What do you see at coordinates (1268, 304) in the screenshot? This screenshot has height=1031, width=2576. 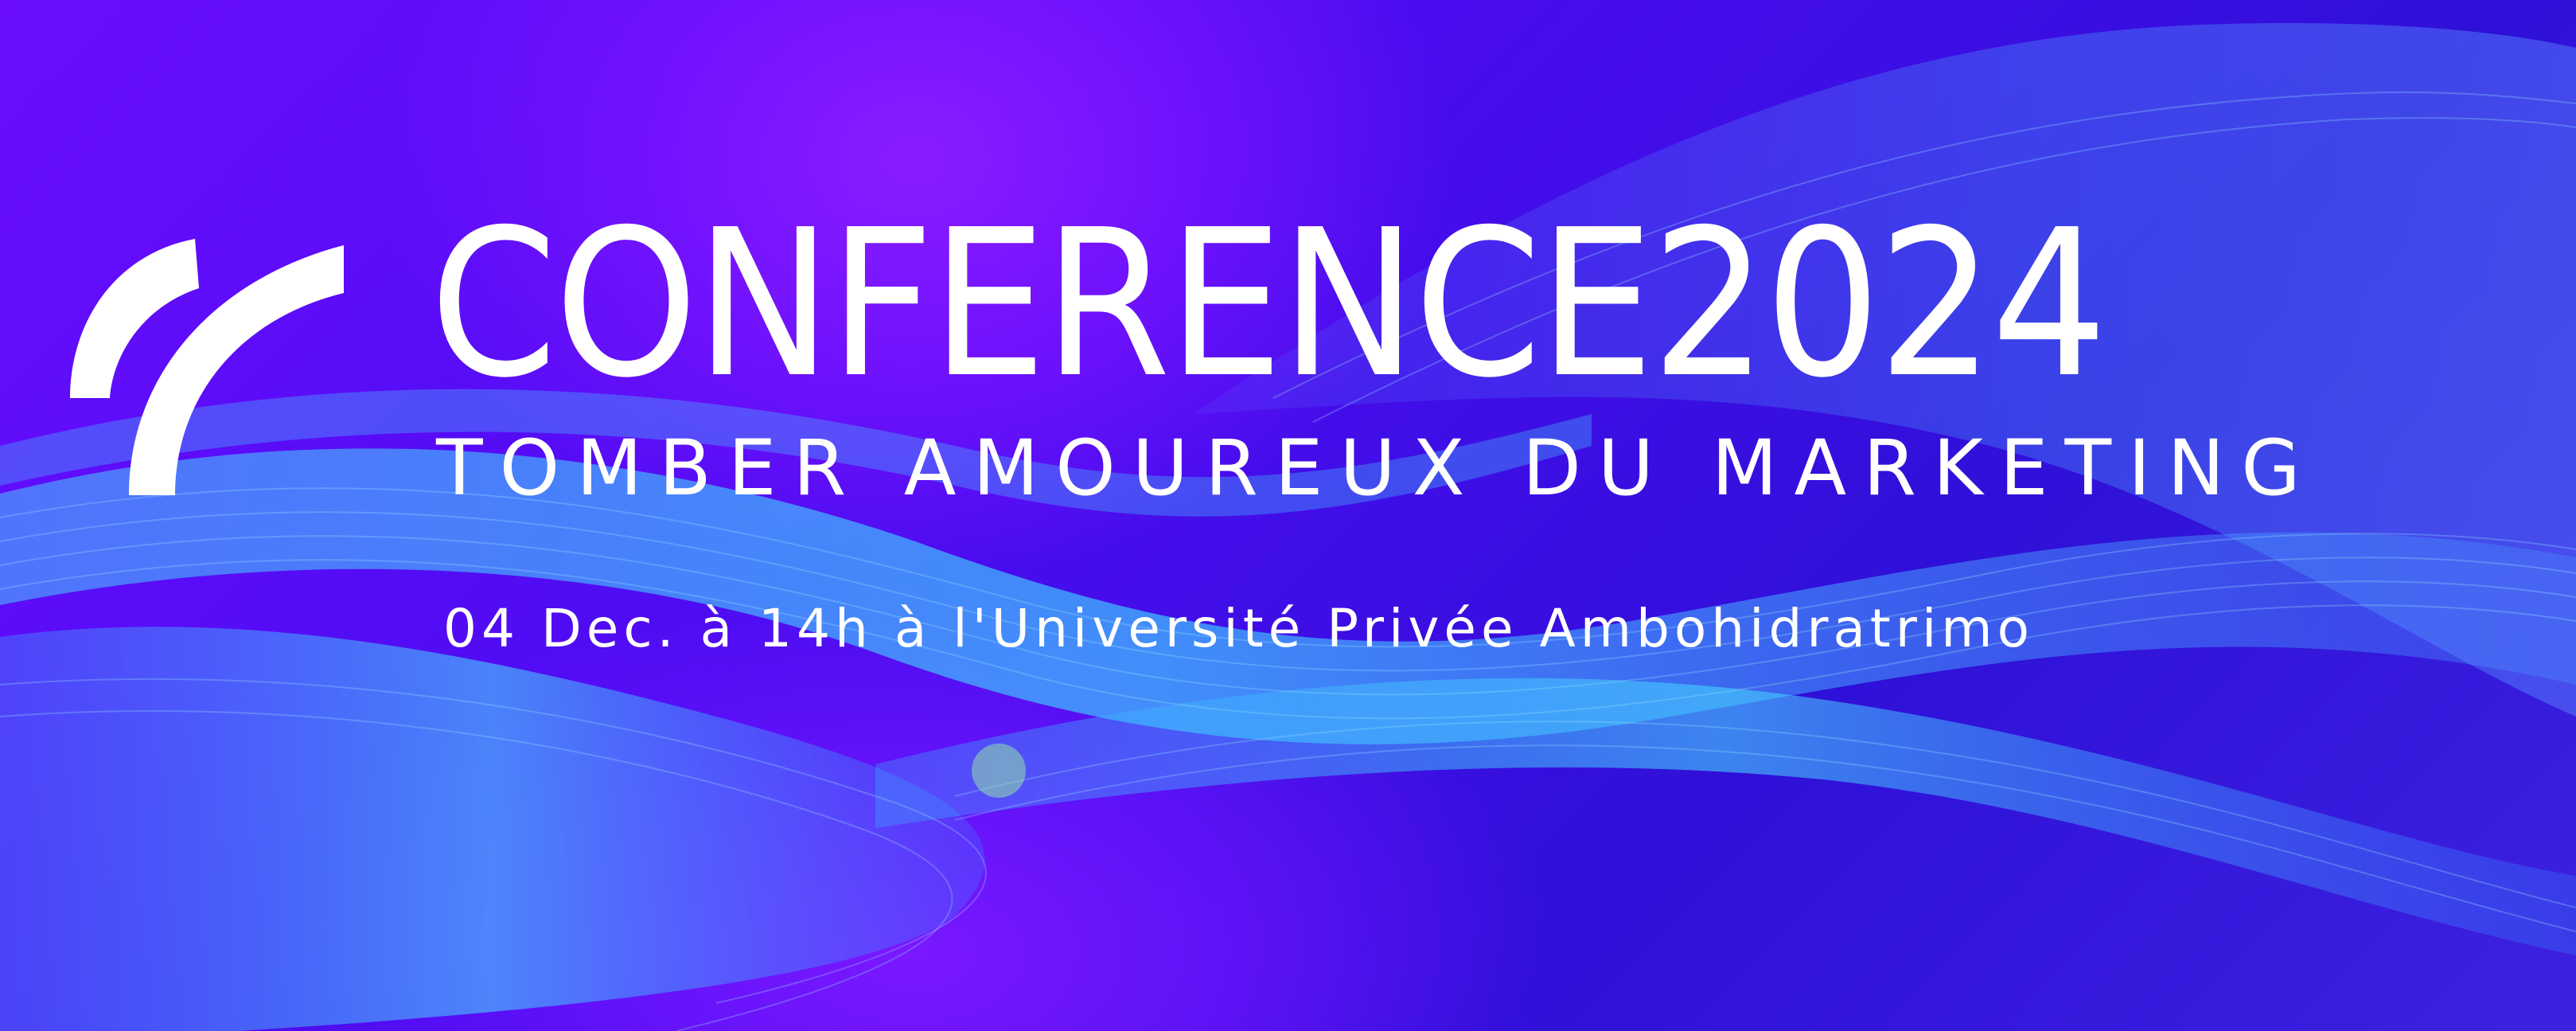 I see `conference-title: CONFERENCE2024` at bounding box center [1268, 304].